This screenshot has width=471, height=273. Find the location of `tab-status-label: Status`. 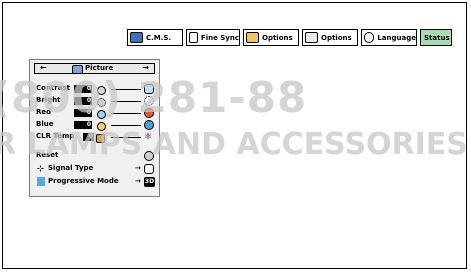

tab-status-label: Status is located at coordinates (437, 37).